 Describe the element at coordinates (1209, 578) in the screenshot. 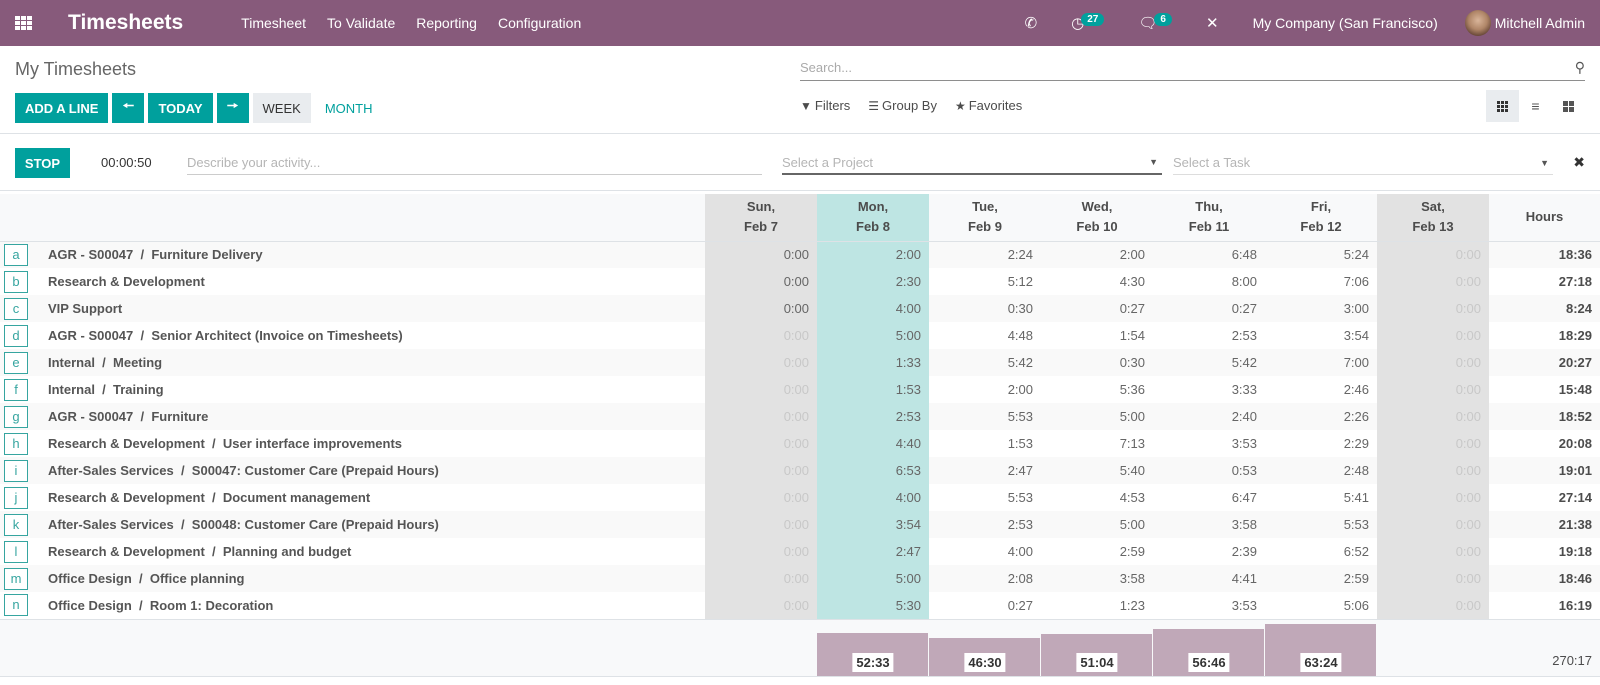

I see `time-cell: 4:41` at that location.